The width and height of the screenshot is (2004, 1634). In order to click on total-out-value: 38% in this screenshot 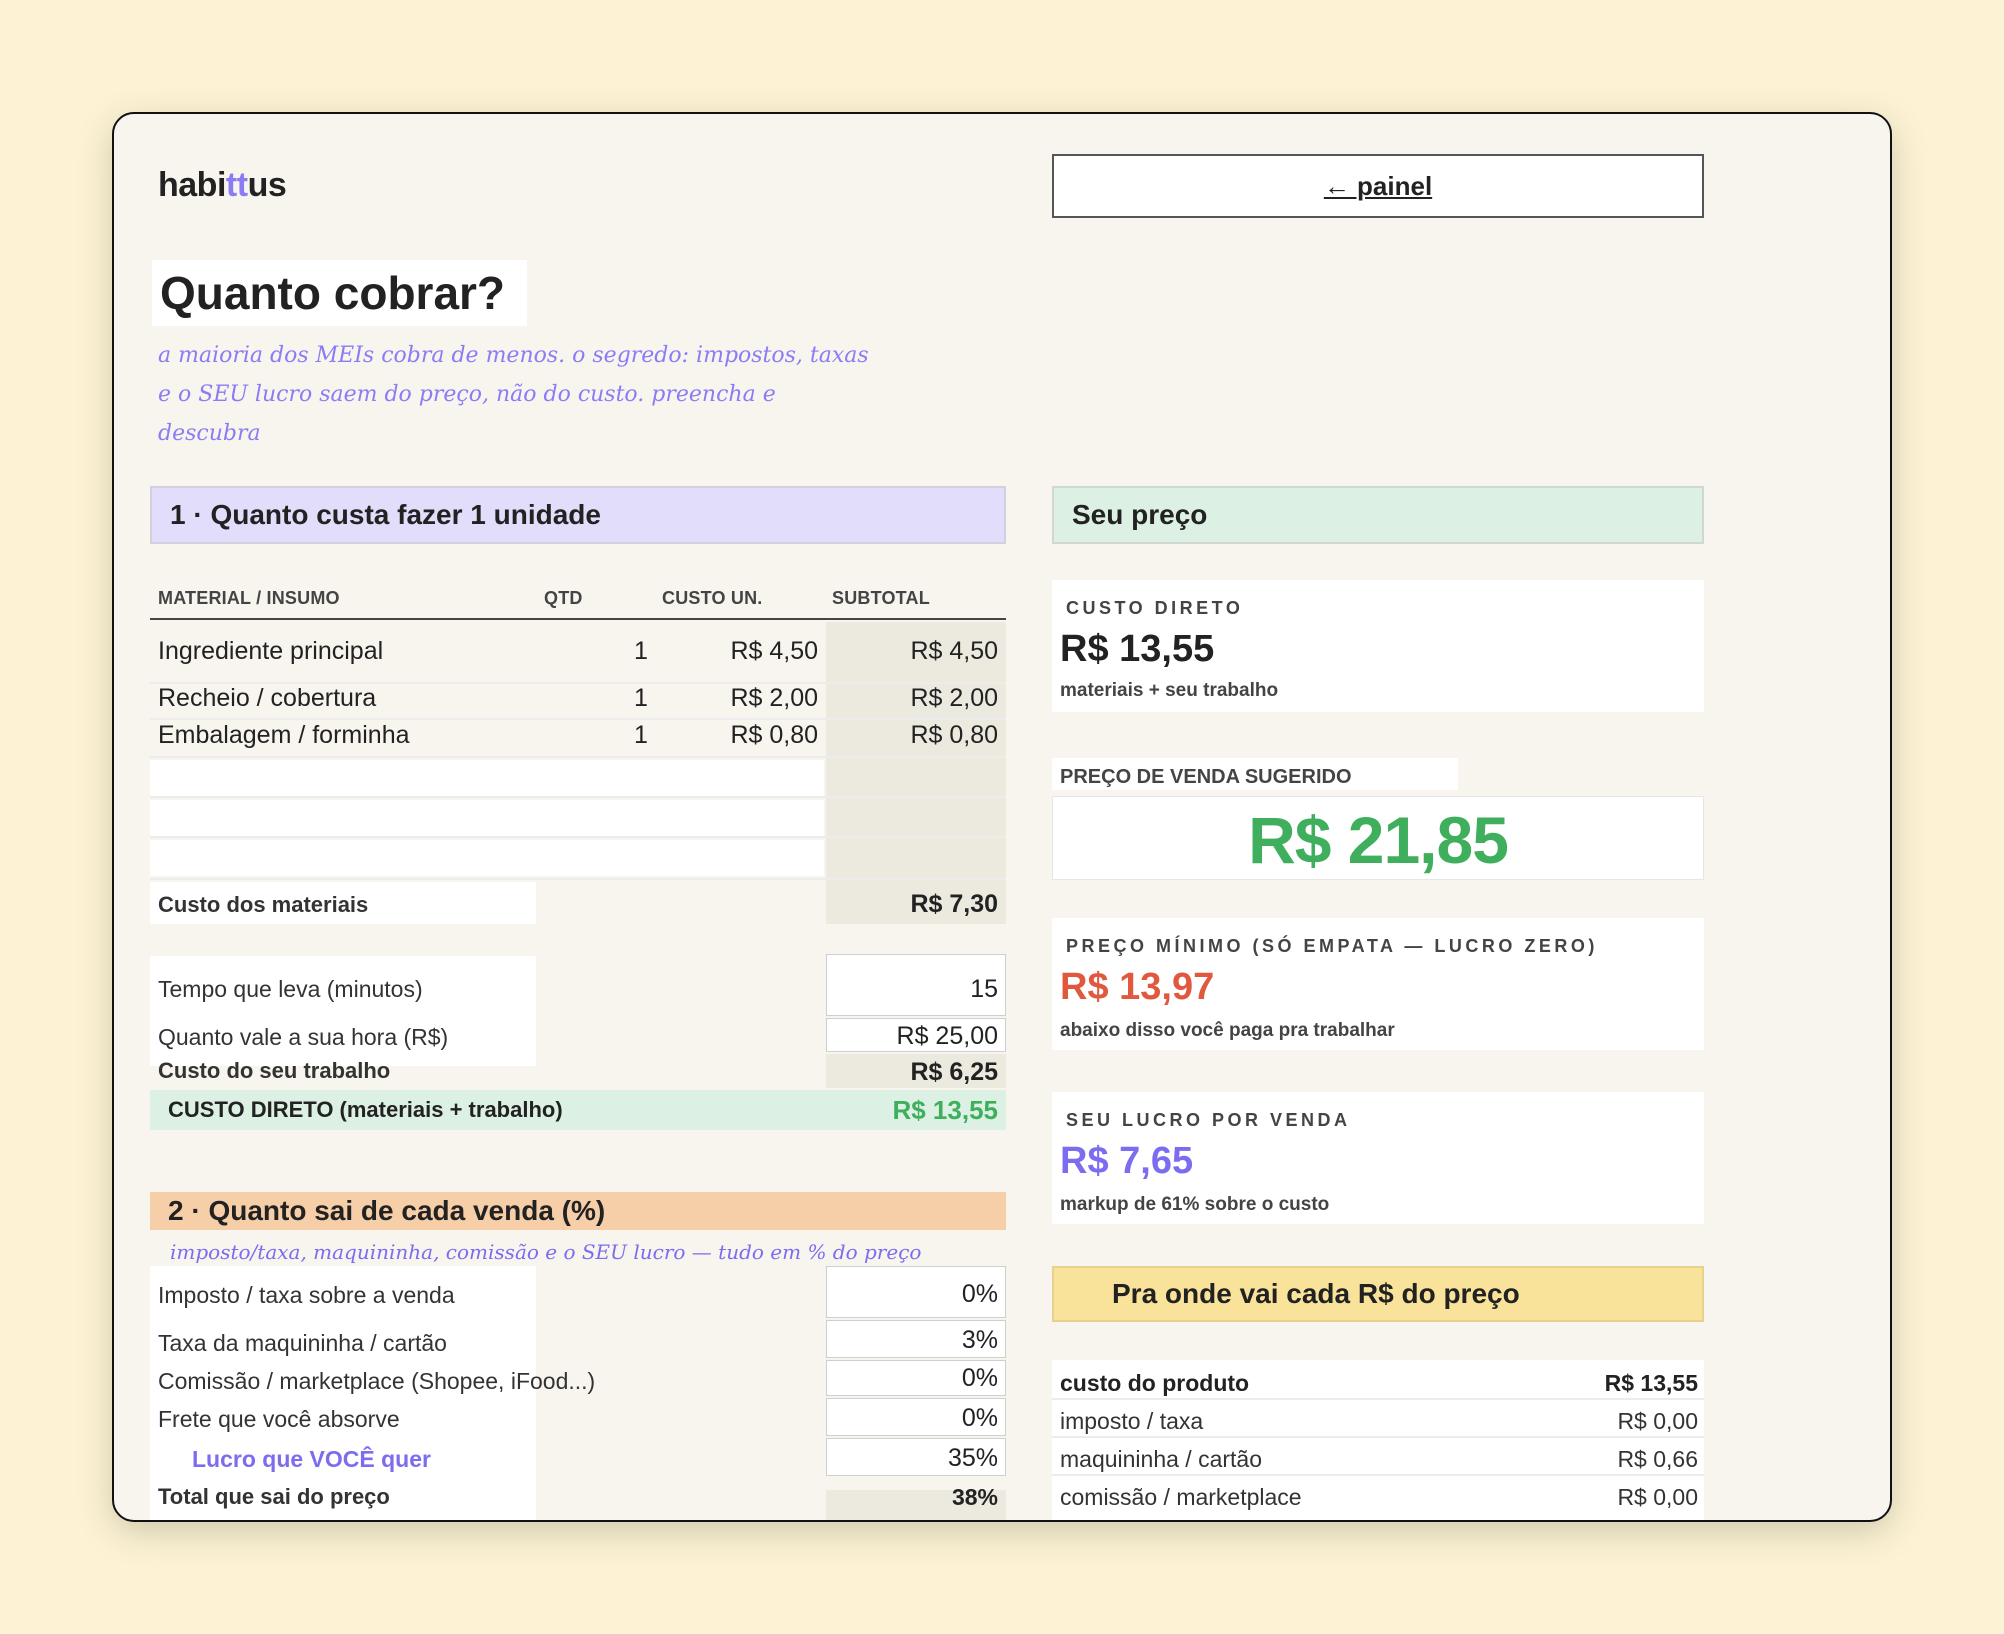, I will do `click(974, 1497)`.